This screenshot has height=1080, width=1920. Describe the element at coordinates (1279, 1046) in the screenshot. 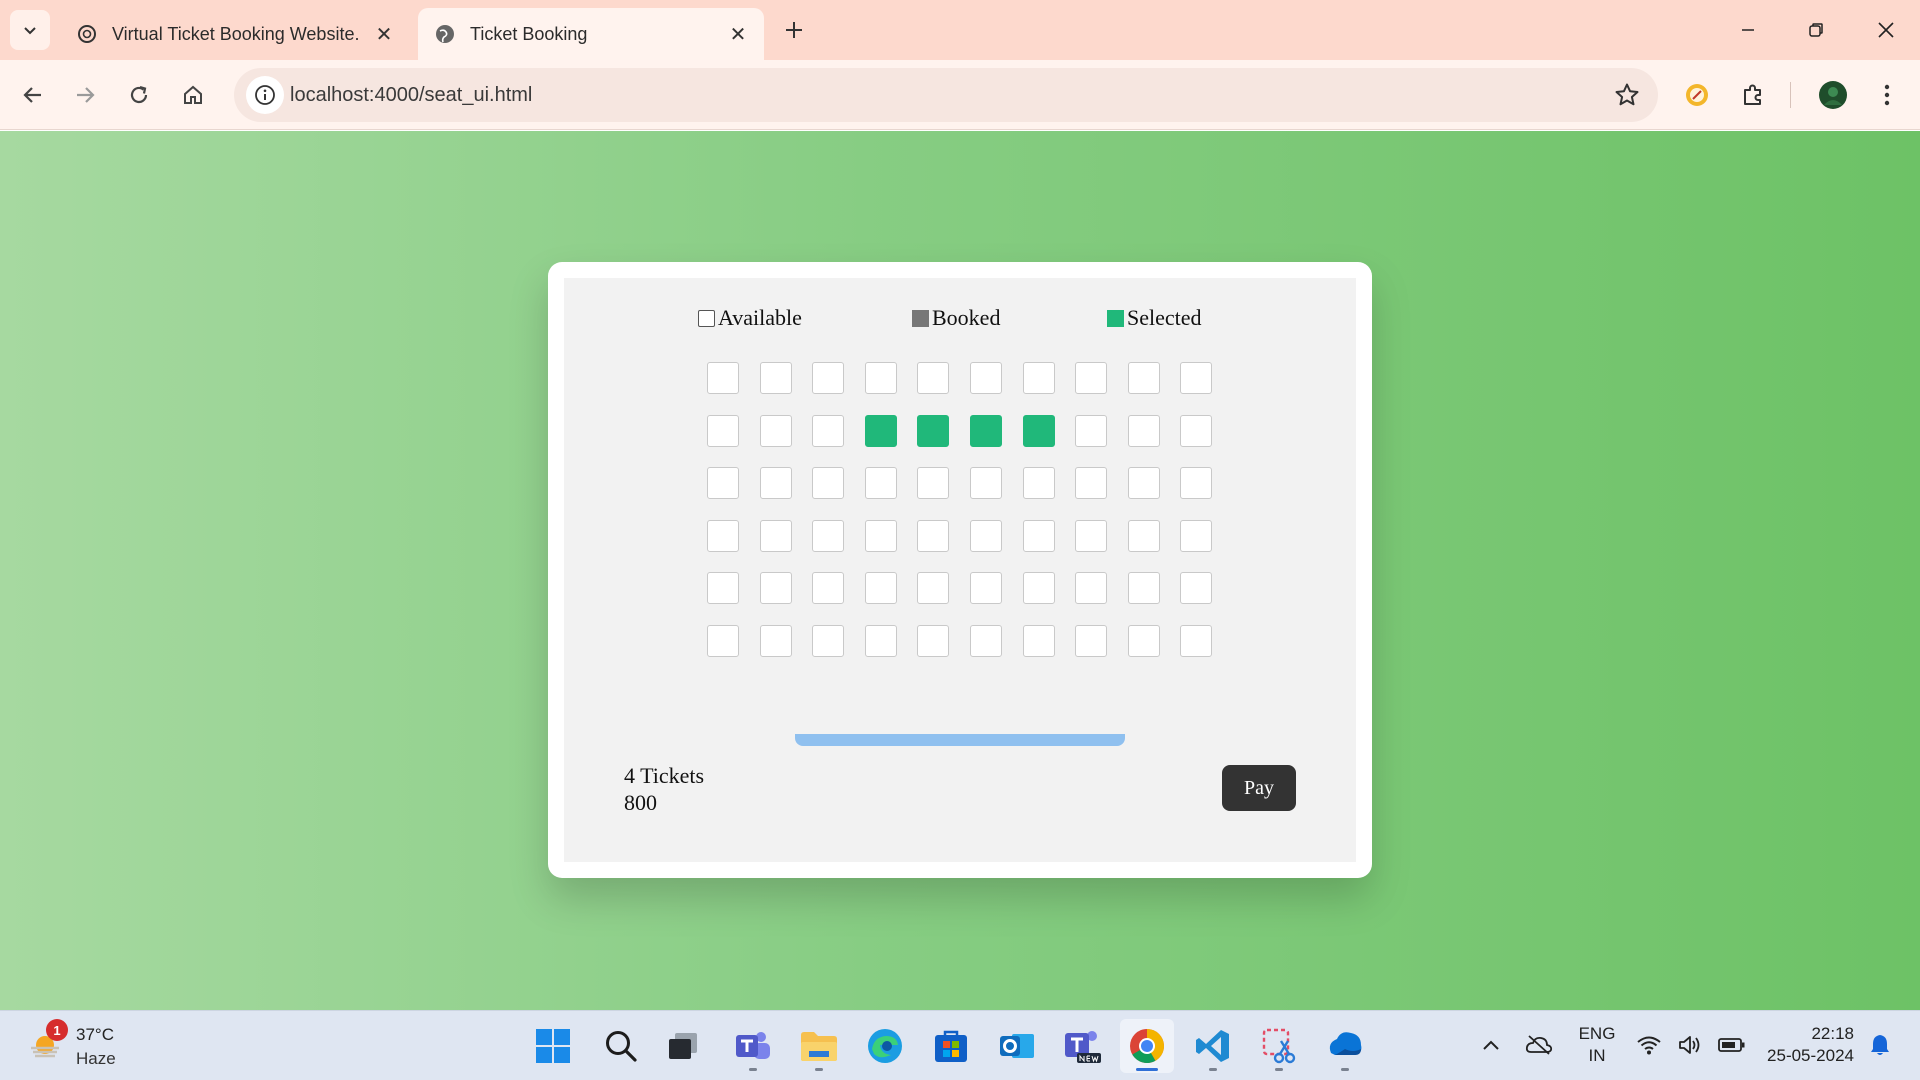

I see `snipping-tool-app` at that location.